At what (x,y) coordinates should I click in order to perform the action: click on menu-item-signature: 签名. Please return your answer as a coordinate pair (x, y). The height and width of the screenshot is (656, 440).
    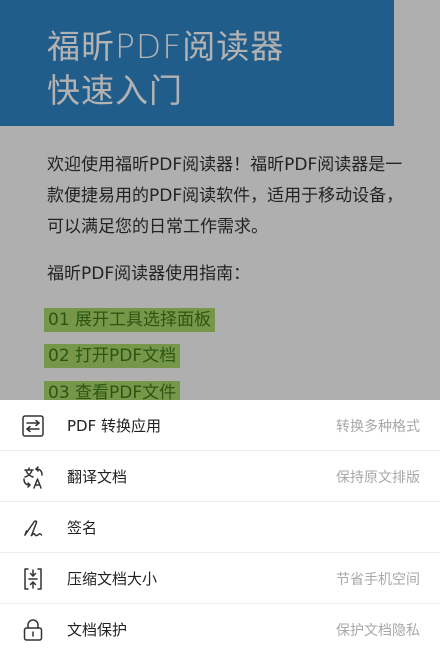
    Looking at the image, I should click on (220, 527).